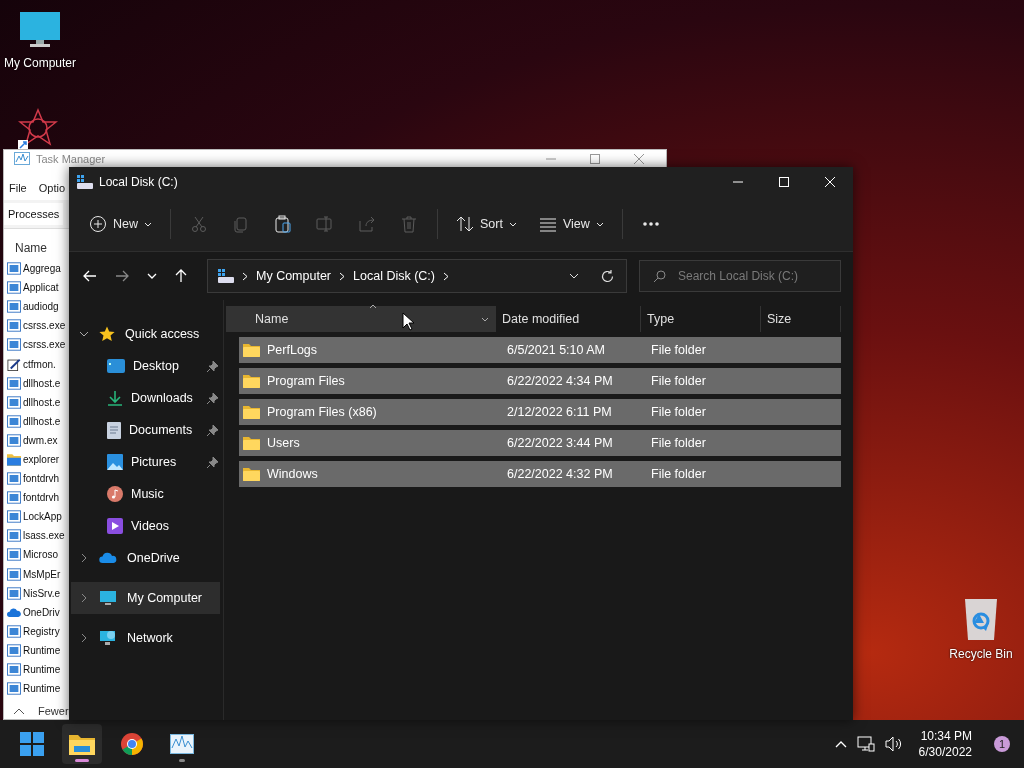  I want to click on tab: Processes, so click(34, 214).